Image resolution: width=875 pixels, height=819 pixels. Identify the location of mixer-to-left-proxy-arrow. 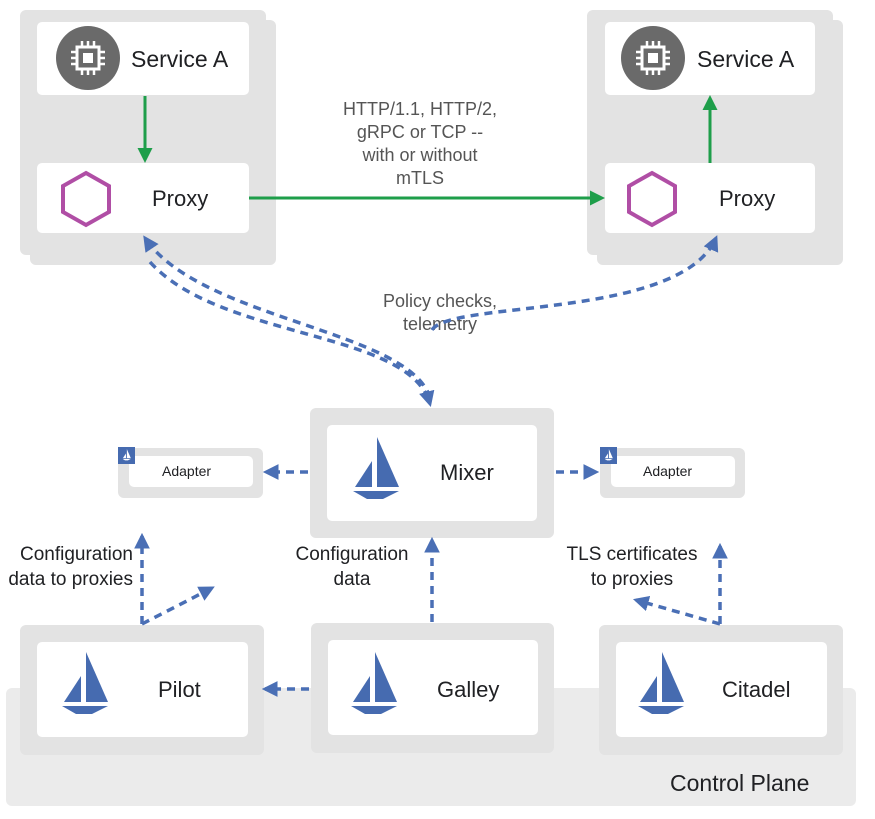
(287, 317).